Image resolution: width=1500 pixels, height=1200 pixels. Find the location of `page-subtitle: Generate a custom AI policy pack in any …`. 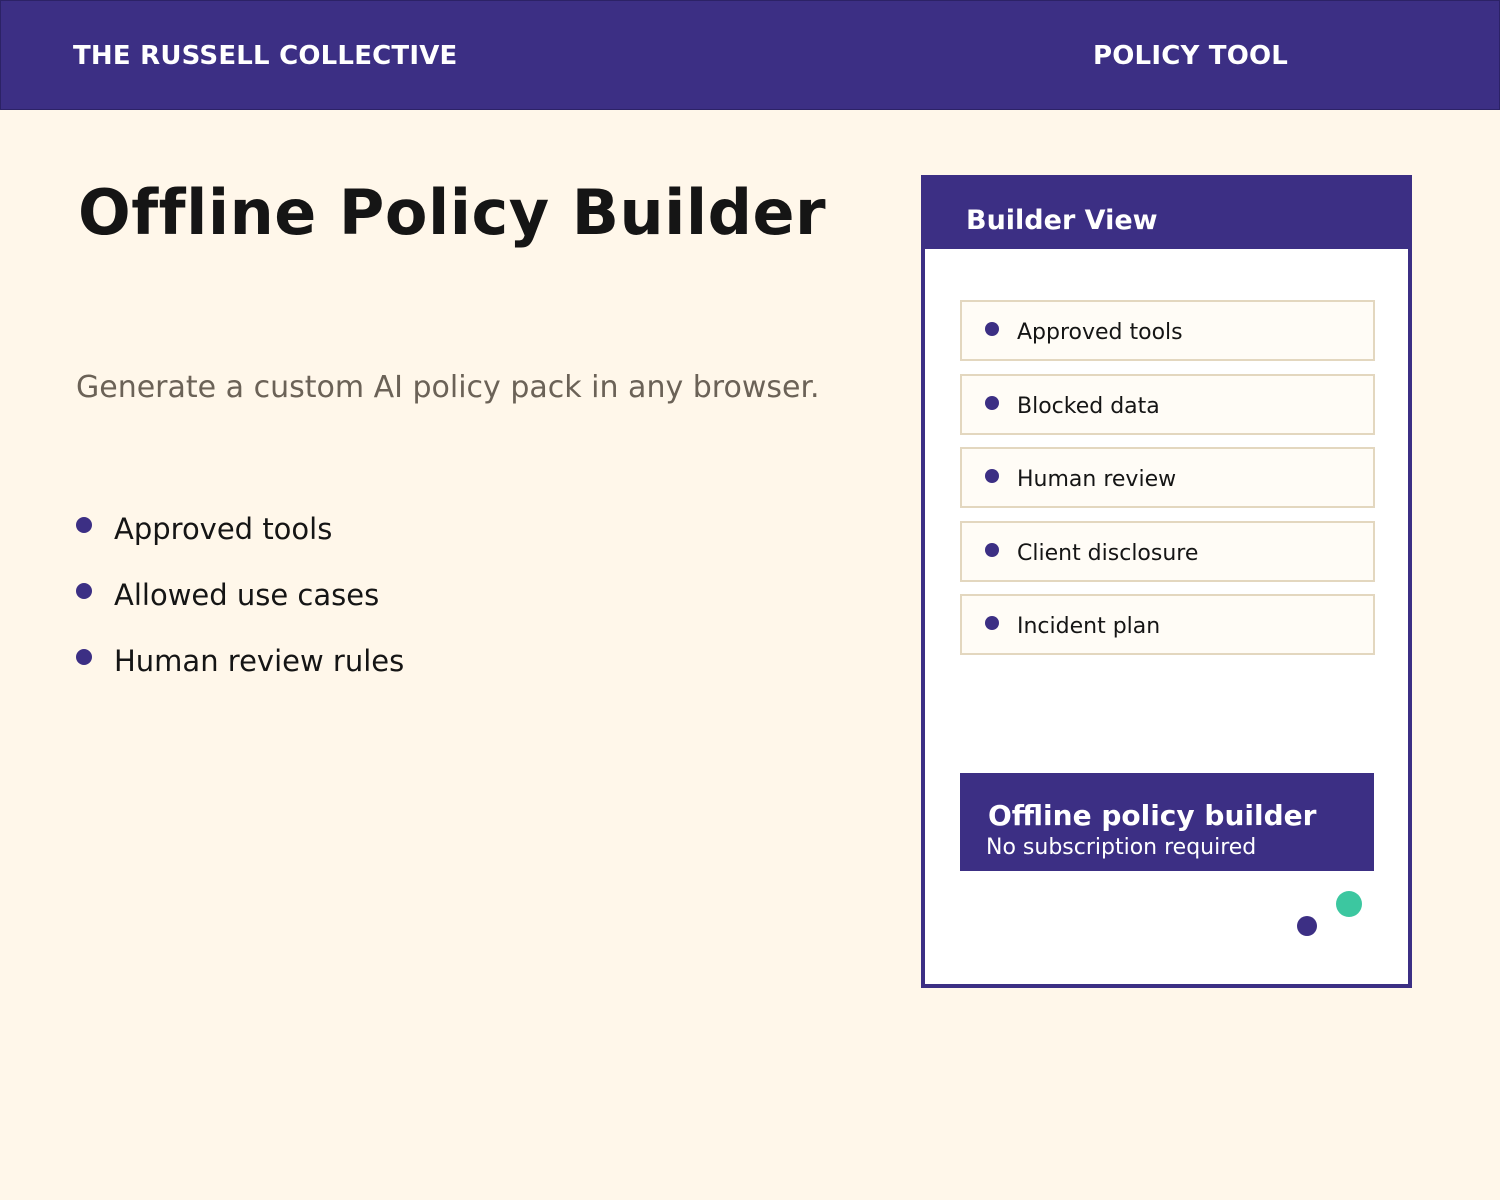

page-subtitle: Generate a custom AI policy pack in any … is located at coordinates (448, 387).